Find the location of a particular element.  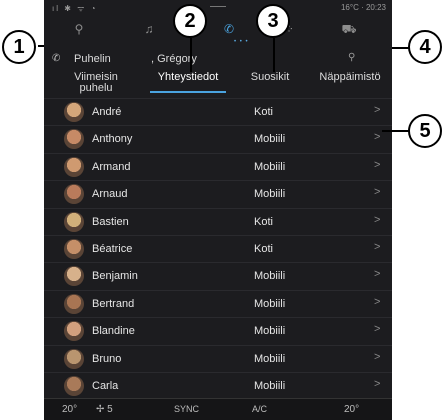

contact-row: Arnaud Mobiili > is located at coordinates (218, 193).